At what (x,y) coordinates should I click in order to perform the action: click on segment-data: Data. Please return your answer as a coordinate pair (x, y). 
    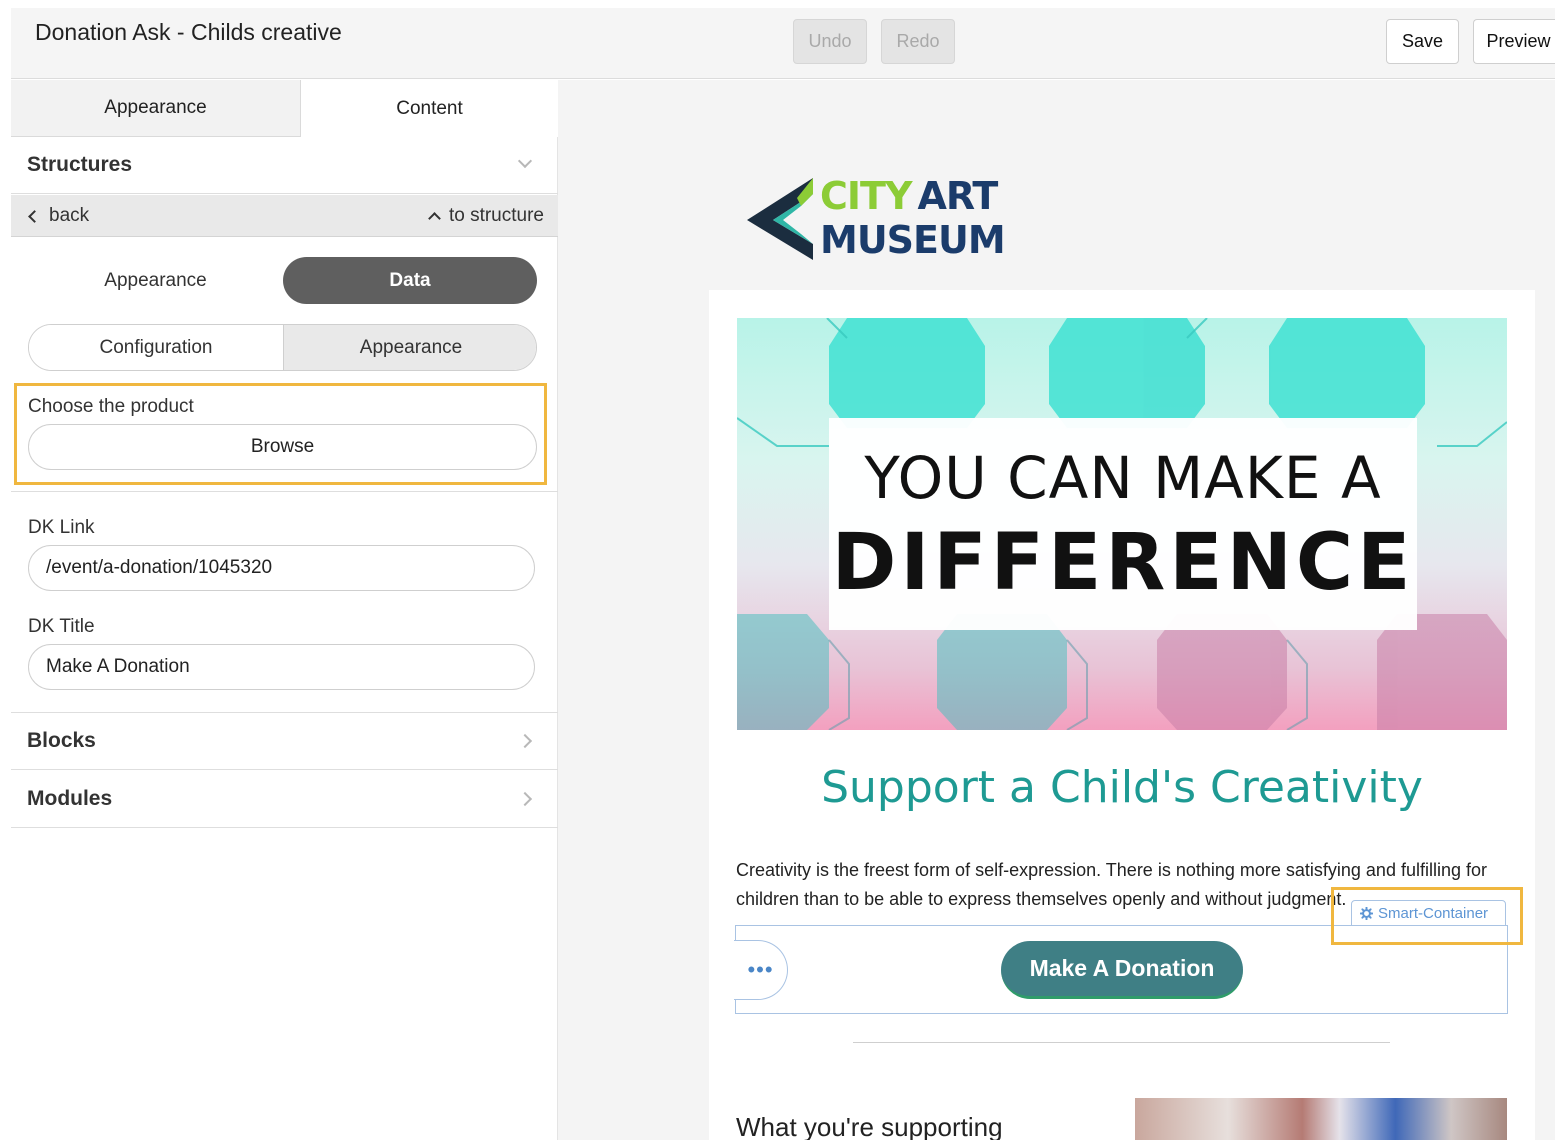
    Looking at the image, I should click on (410, 280).